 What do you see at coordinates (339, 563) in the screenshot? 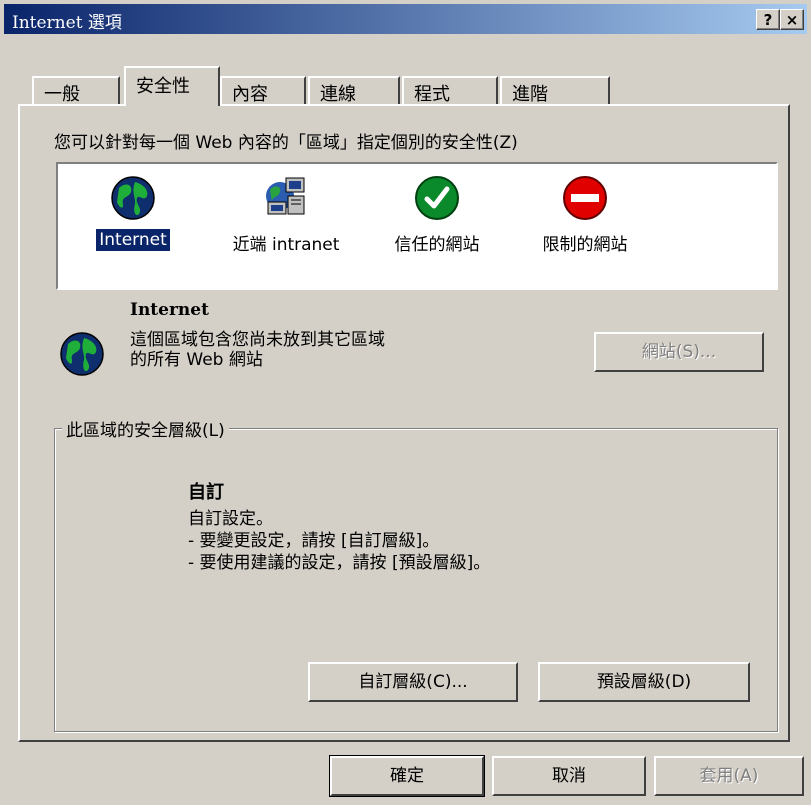
I see `security-level-line: - 要使用建議的設定，請按 [預設層級]。` at bounding box center [339, 563].